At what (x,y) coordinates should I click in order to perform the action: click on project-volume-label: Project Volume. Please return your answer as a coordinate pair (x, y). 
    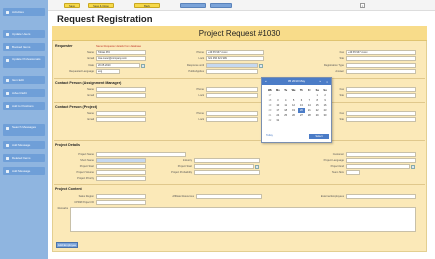
    Looking at the image, I should click on (85, 172).